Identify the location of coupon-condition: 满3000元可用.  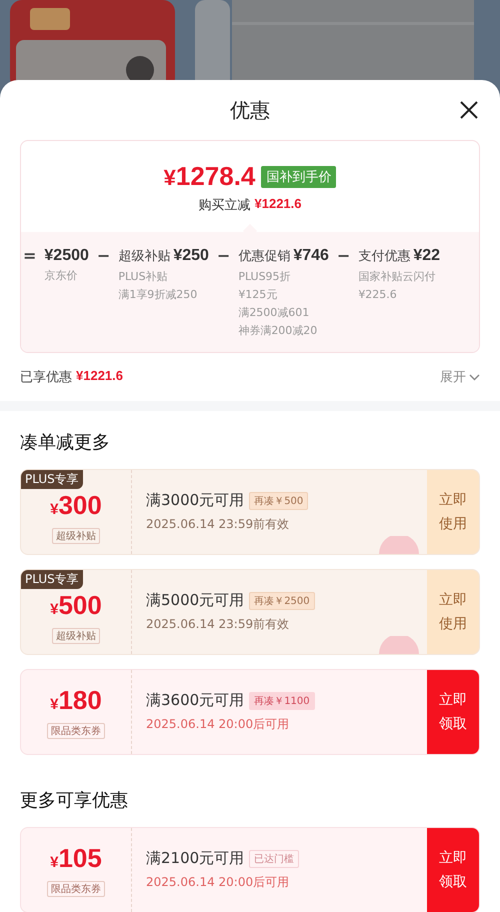
(195, 500).